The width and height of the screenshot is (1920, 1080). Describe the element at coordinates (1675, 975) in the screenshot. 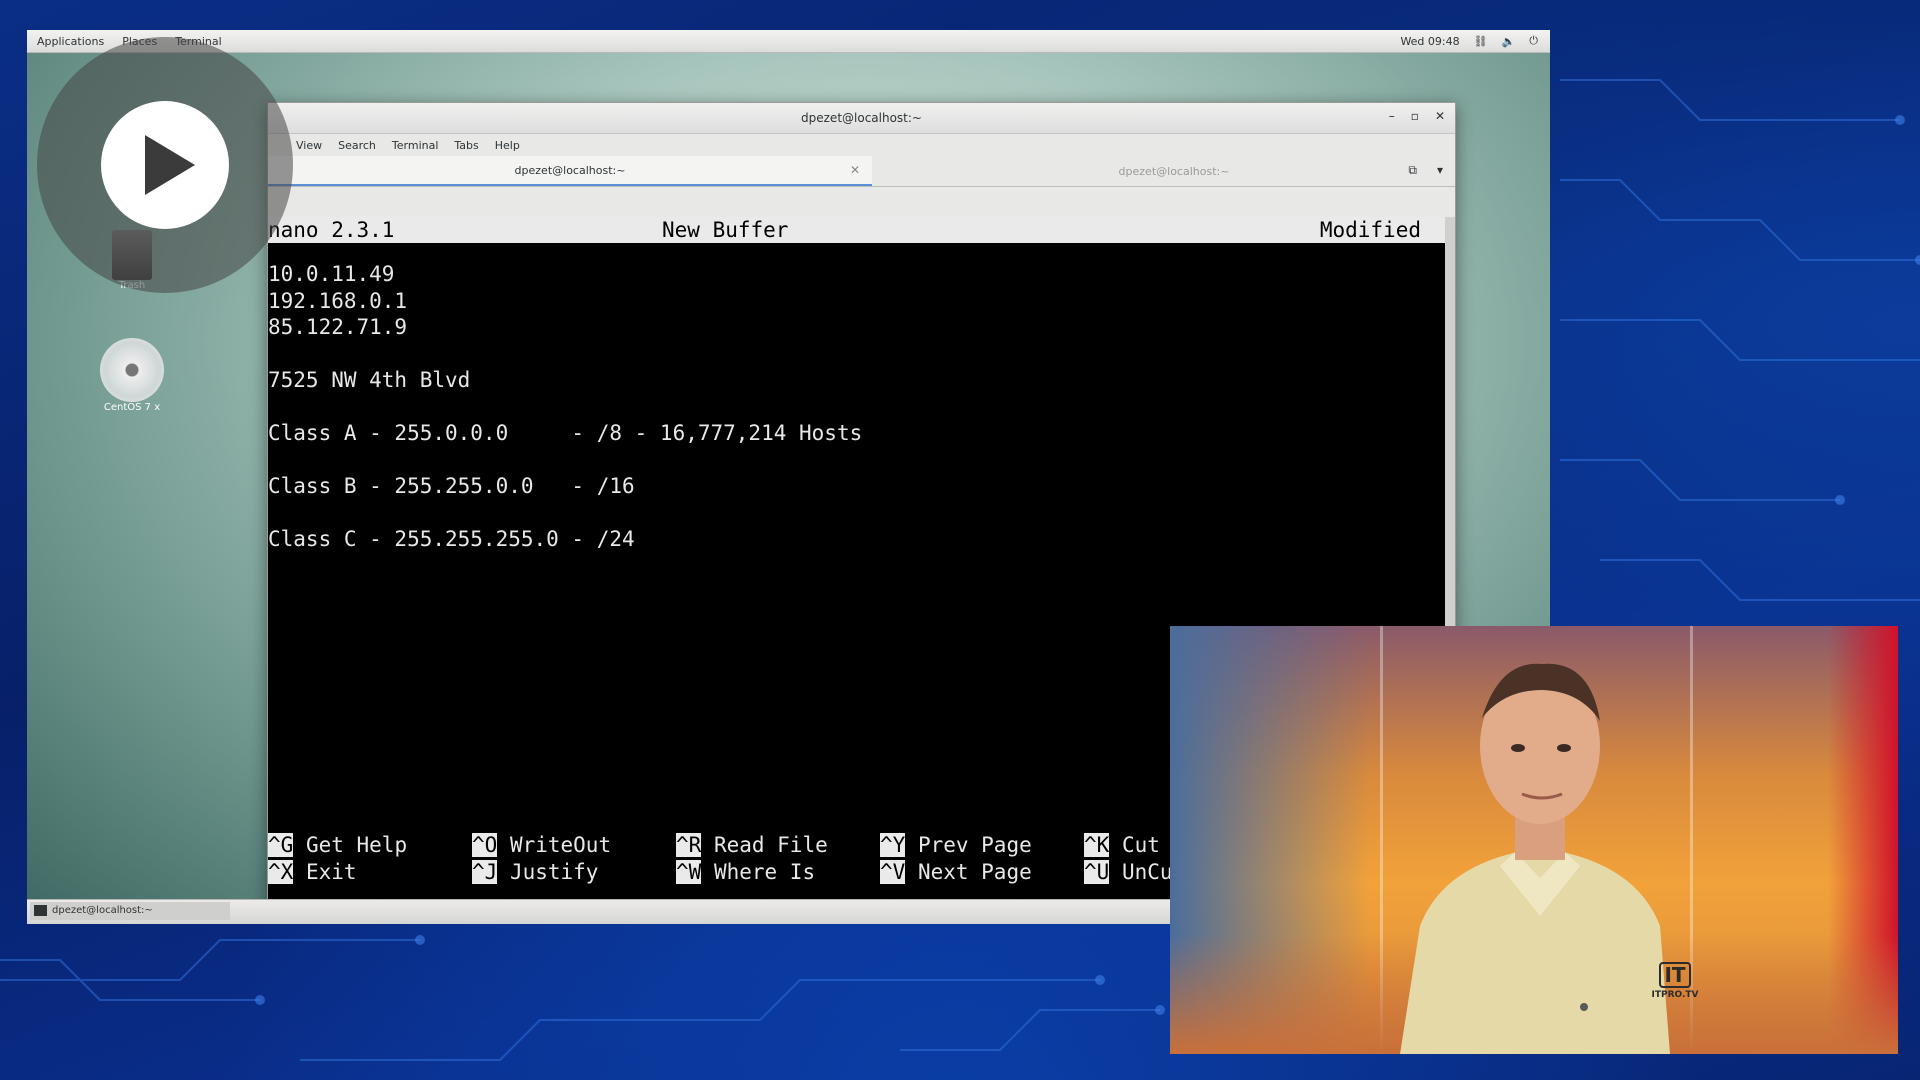

I see `logo-mark: IT` at that location.